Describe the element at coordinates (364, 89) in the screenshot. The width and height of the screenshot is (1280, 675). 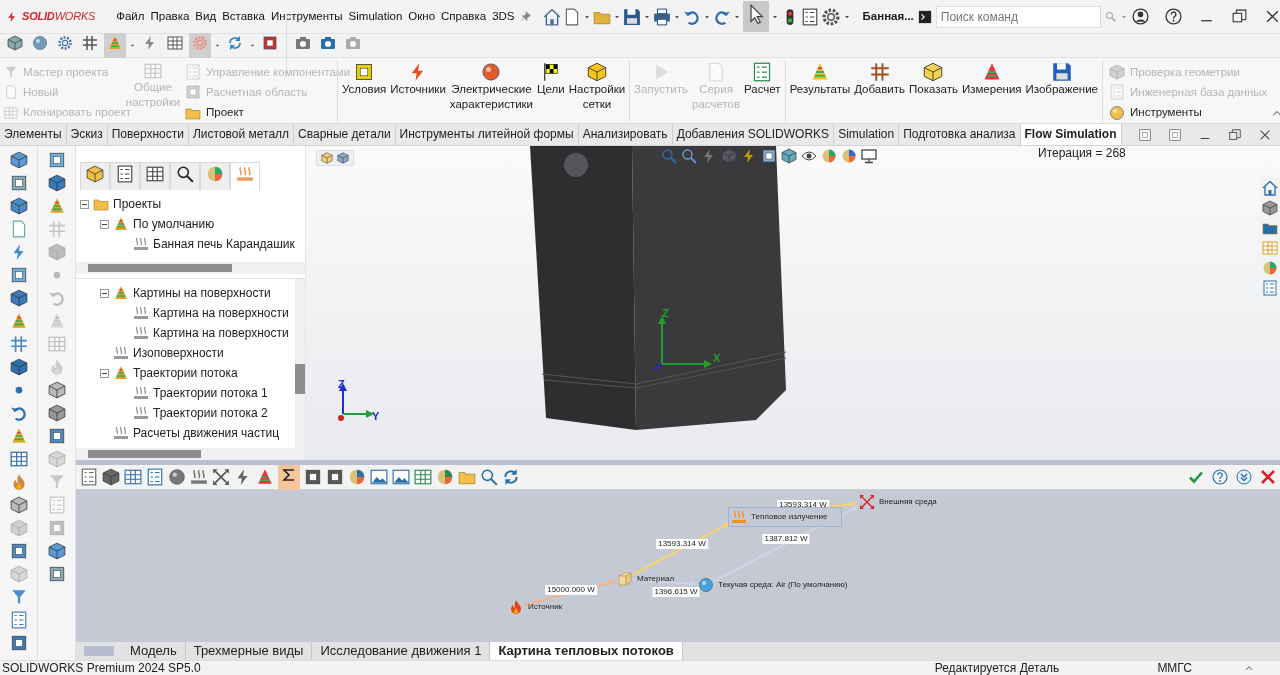
I see `ribbon-command: Условия` at that location.